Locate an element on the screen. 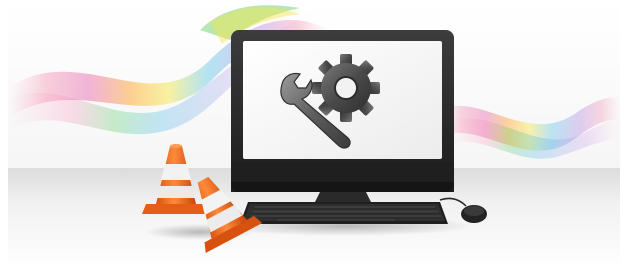 The width and height of the screenshot is (628, 275). keyboard-icon is located at coordinates (344, 213).